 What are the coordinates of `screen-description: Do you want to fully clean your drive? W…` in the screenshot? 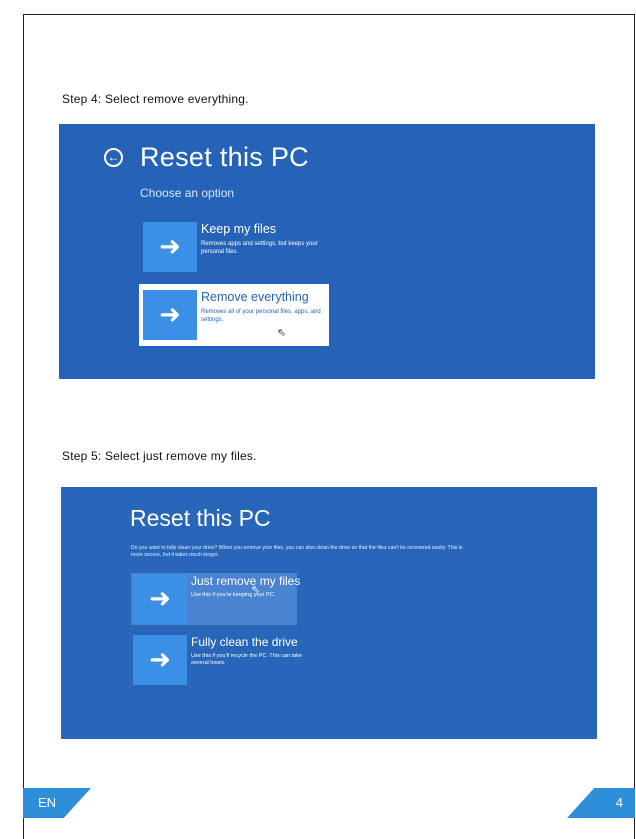 It's located at (297, 551).